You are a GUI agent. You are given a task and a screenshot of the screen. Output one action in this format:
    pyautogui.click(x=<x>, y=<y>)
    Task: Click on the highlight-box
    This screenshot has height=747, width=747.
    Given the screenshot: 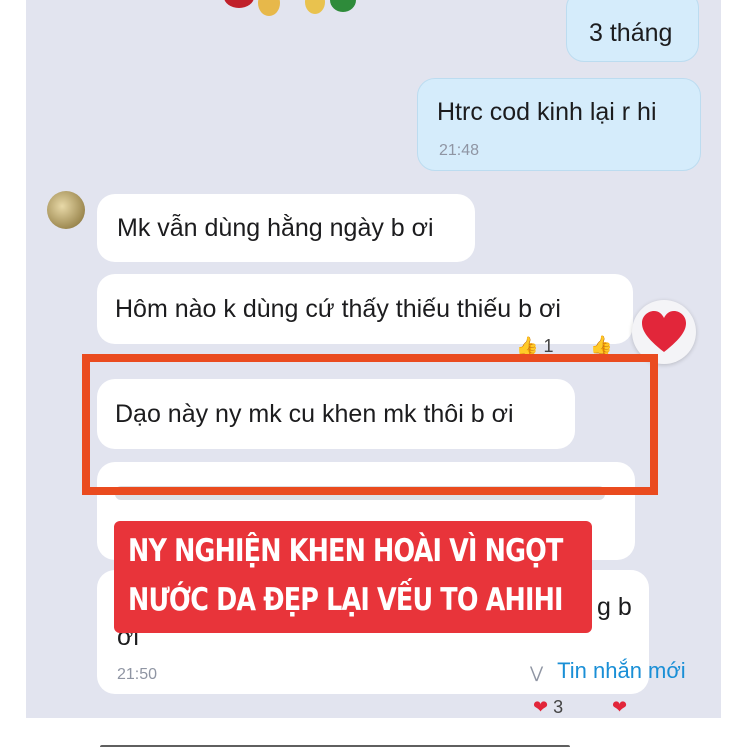 What is the action you would take?
    pyautogui.click(x=370, y=424)
    